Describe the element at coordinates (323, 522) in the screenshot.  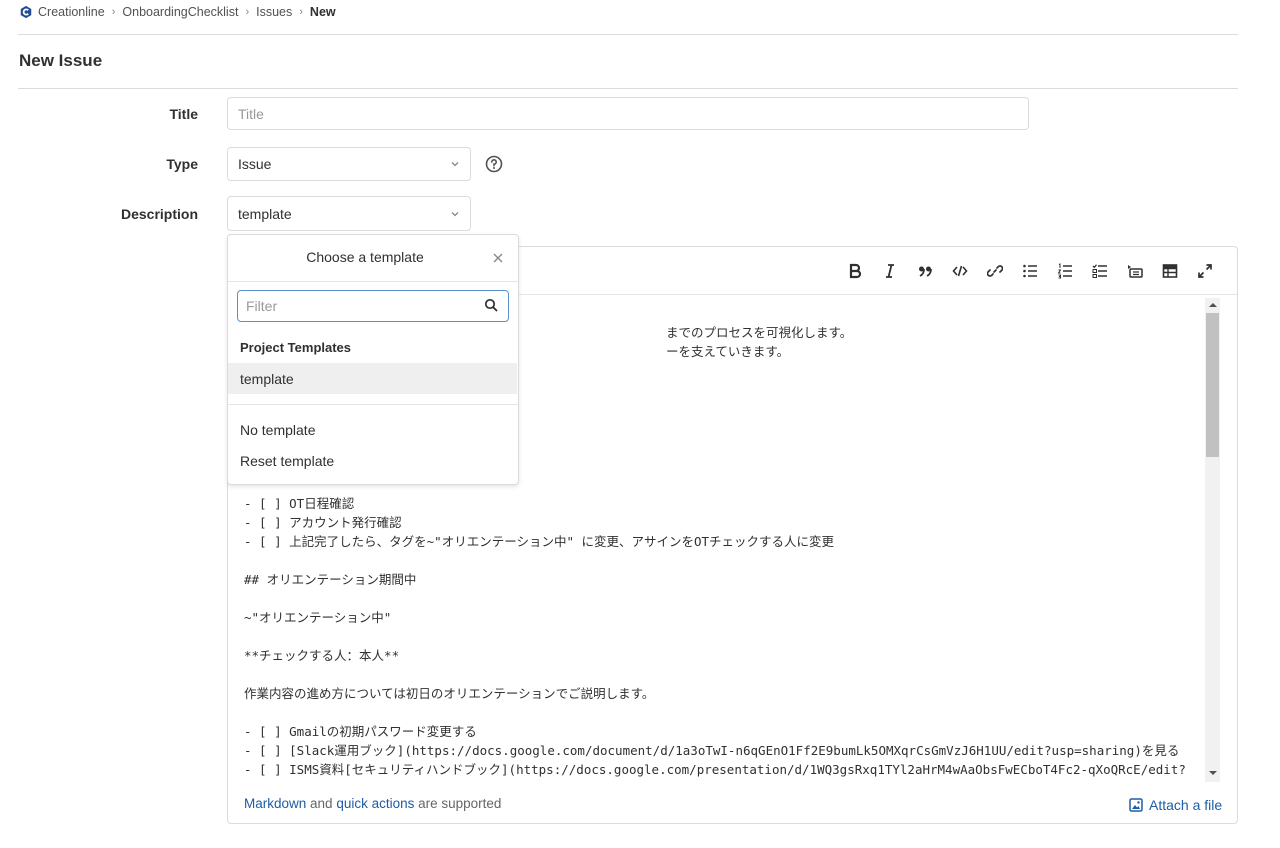
I see `editor-line: - [ ] アカウント発行確認` at that location.